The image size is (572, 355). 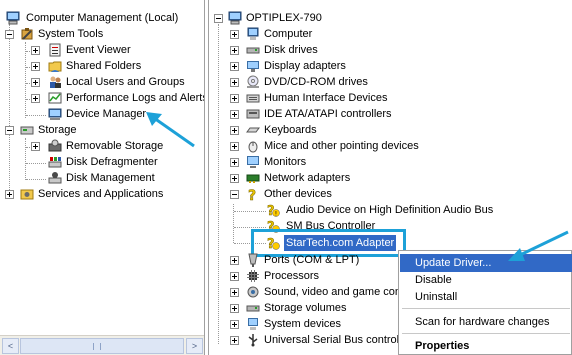 I want to click on tree-item-label: Other devices, so click(x=298, y=194).